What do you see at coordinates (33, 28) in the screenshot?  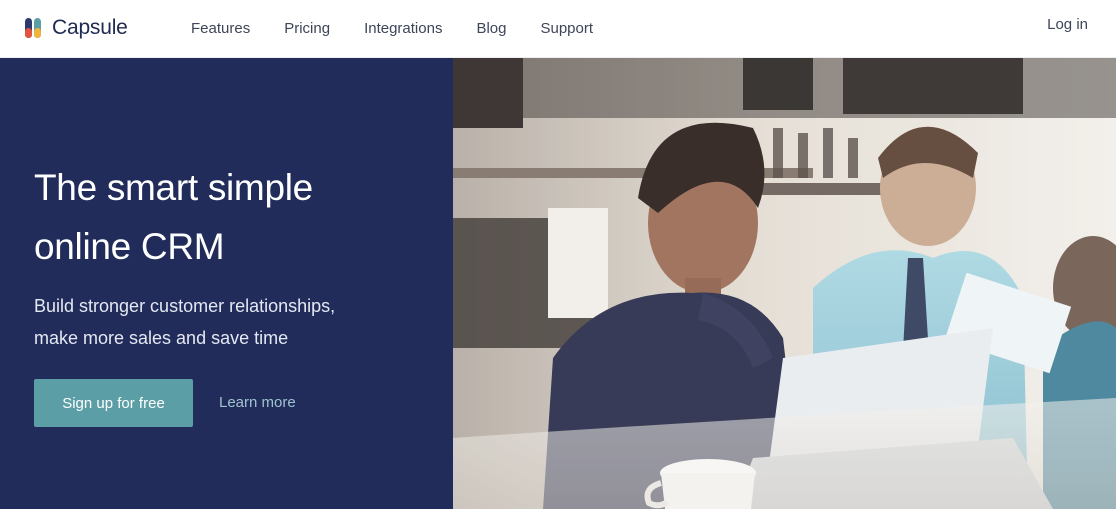 I see `capsule-logo-icon` at bounding box center [33, 28].